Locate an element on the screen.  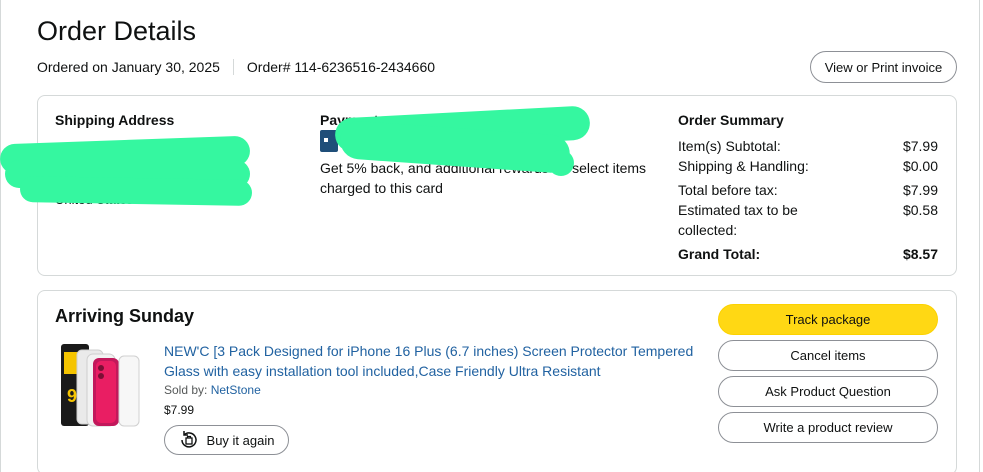
summary-row-before-tax: Total before tax: $7.99 is located at coordinates (808, 190).